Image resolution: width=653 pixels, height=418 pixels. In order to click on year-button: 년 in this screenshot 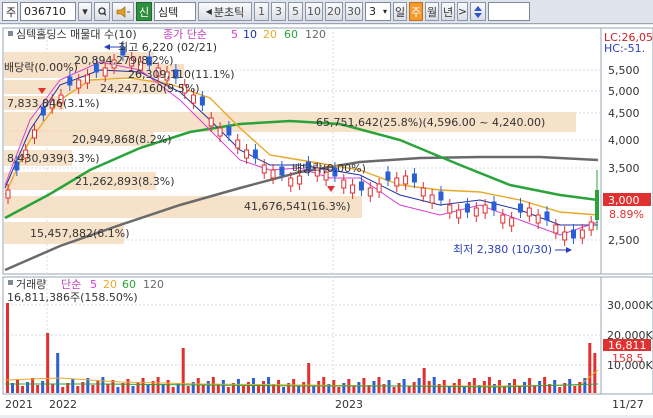, I will do `click(448, 11)`.